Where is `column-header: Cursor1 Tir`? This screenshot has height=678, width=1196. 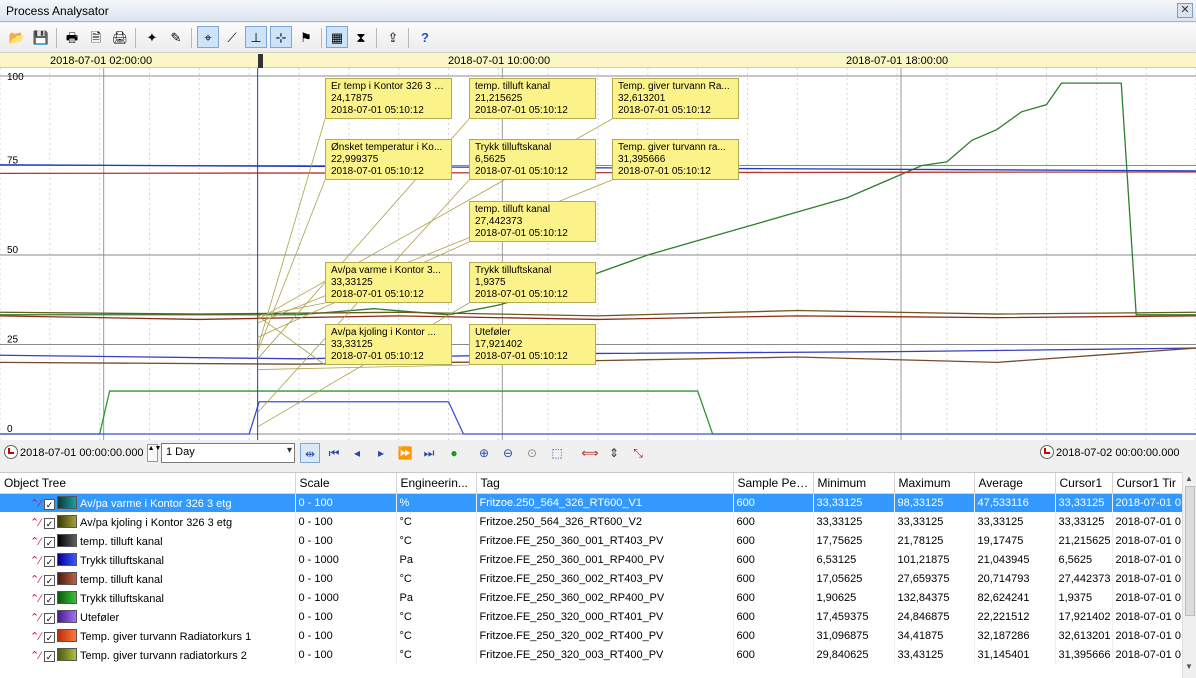 column-header: Cursor1 Tir is located at coordinates (1147, 483).